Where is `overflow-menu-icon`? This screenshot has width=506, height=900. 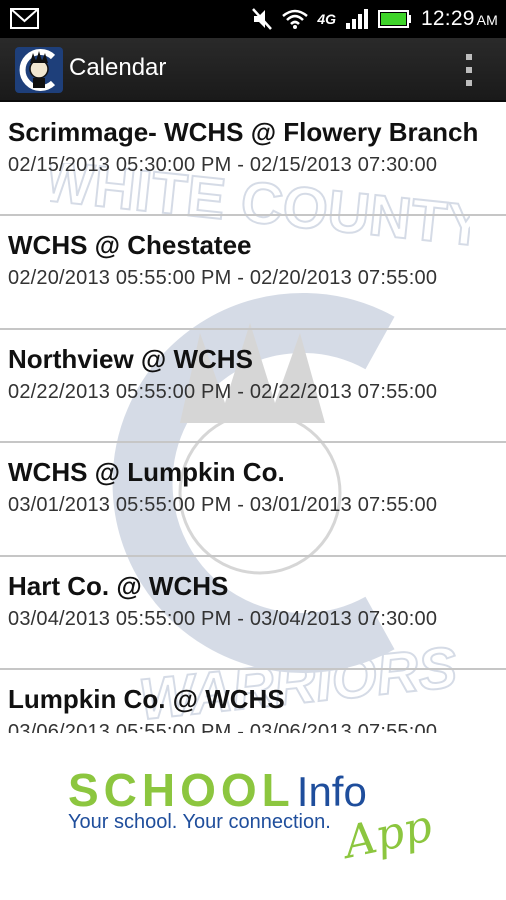
overflow-menu-icon is located at coordinates (469, 70).